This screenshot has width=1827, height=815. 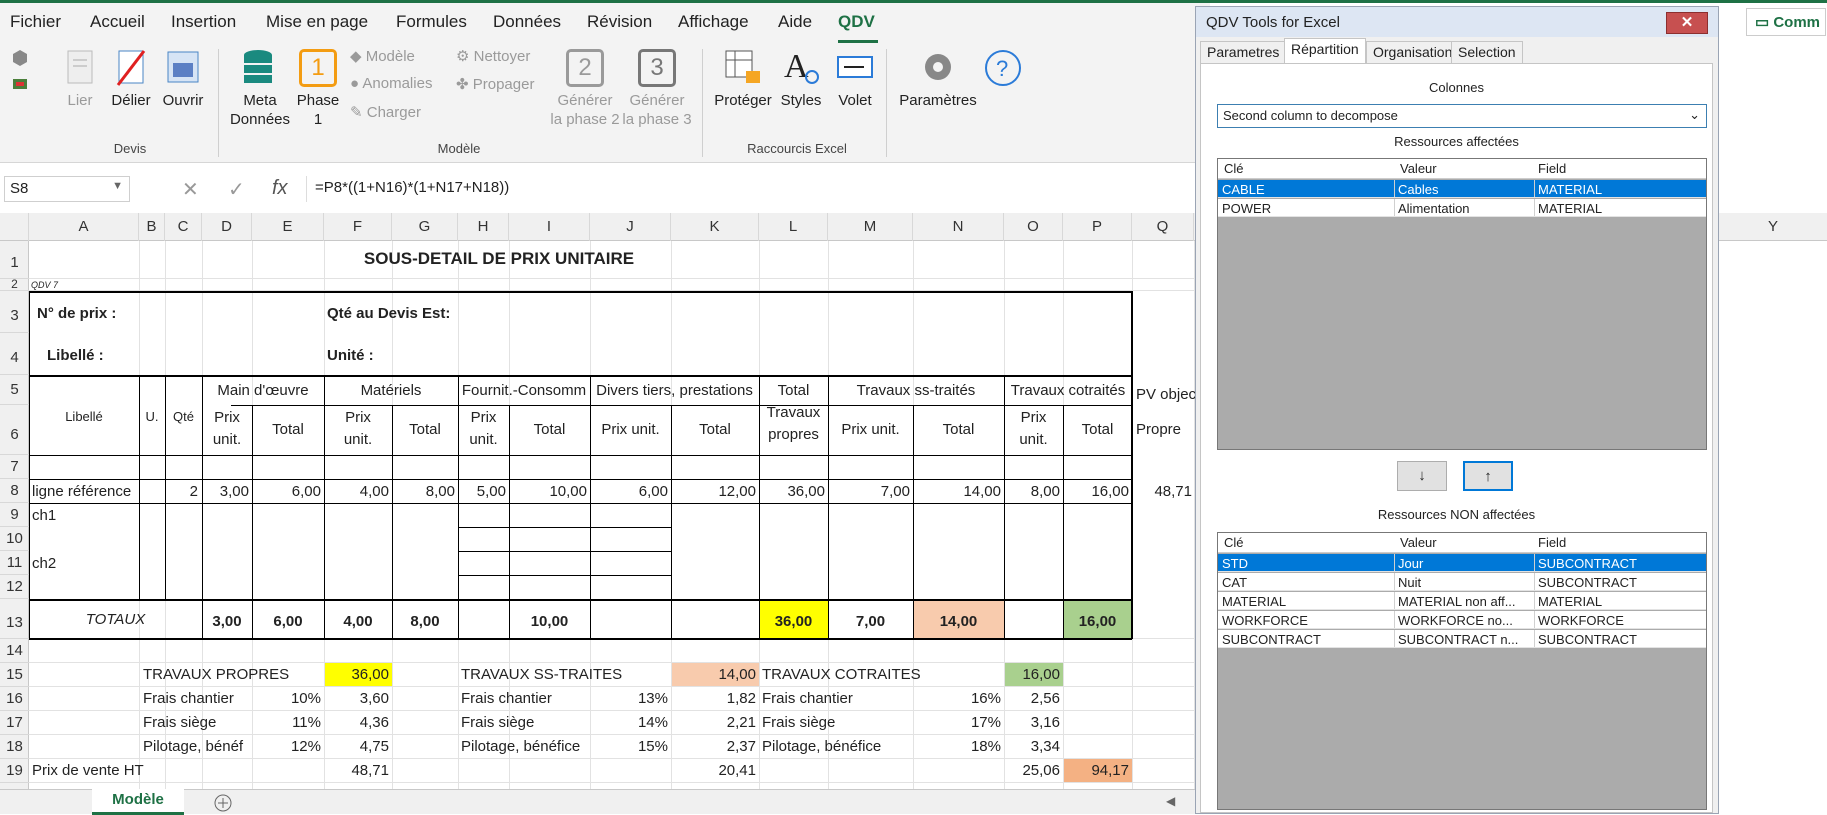 I want to click on add-sheet-icon, so click(x=223, y=803).